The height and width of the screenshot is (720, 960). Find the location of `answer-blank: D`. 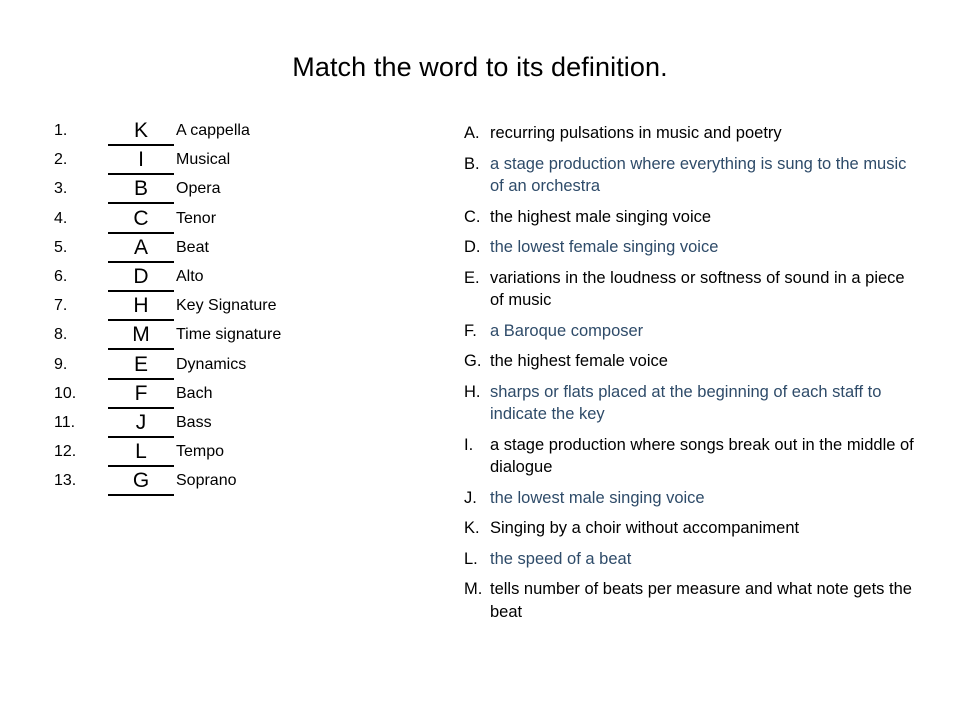

answer-blank: D is located at coordinates (141, 278).